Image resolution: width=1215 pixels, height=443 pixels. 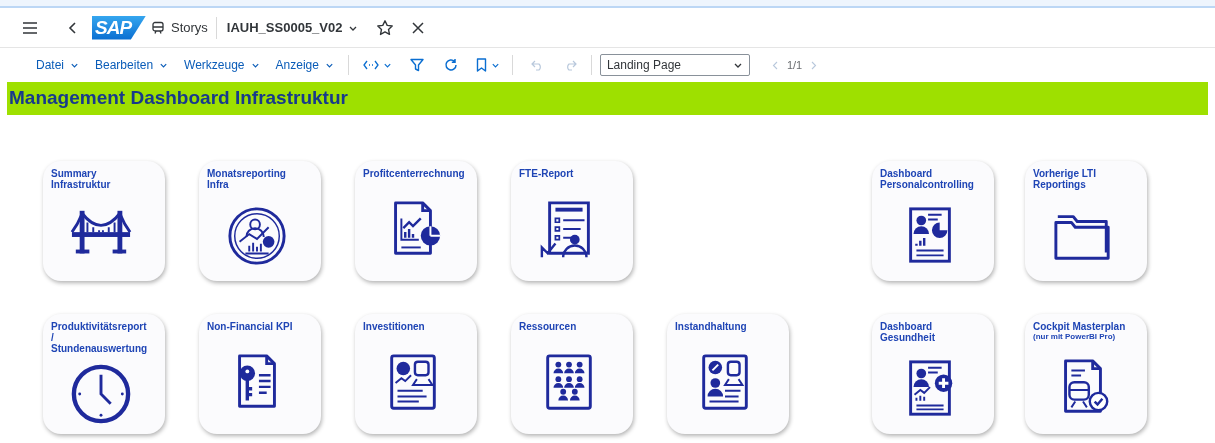 I want to click on menu-icon, so click(x=30, y=27).